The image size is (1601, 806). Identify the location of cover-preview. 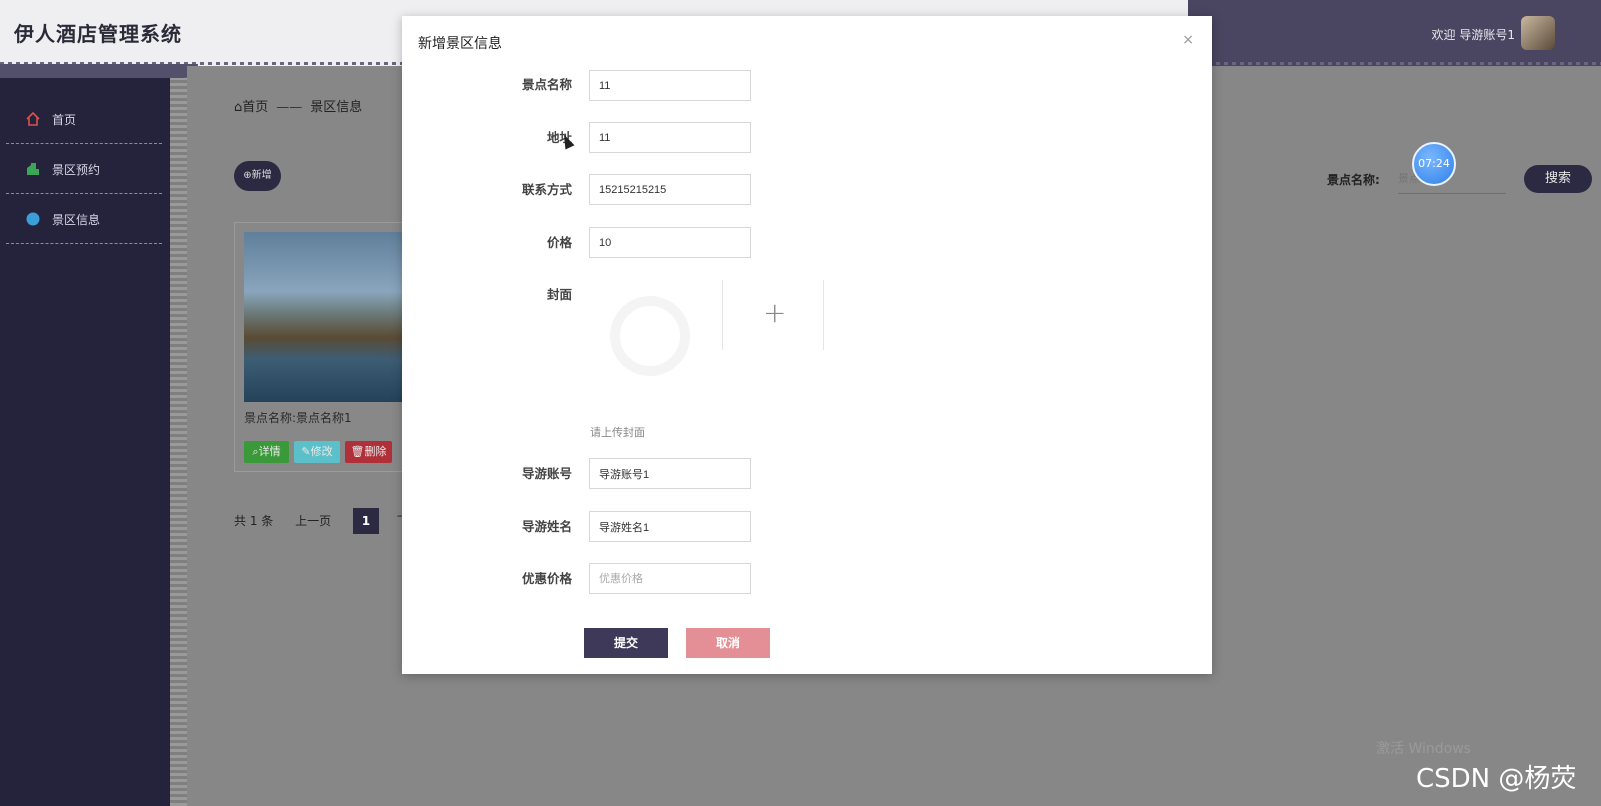
(650, 336).